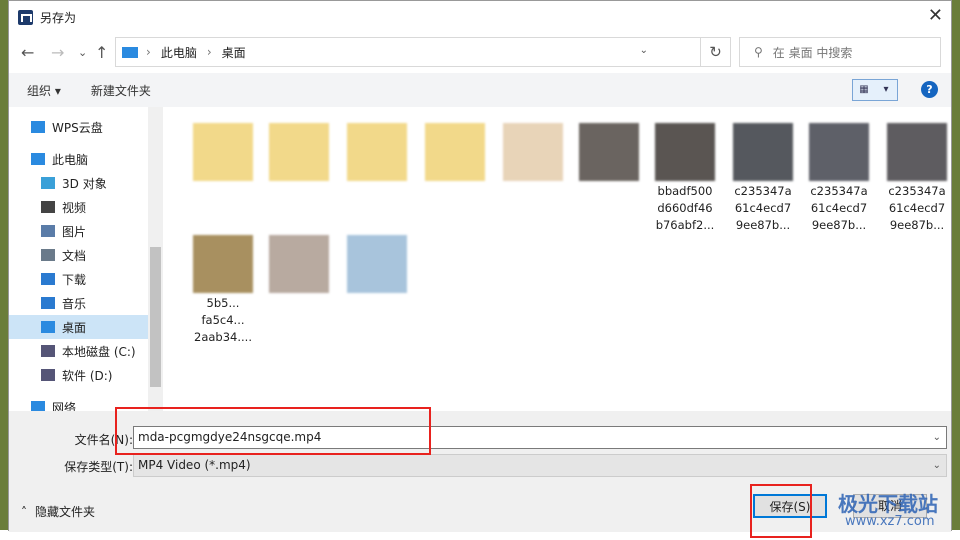 Image resolution: width=960 pixels, height=540 pixels. Describe the element at coordinates (716, 52) in the screenshot. I see `refresh-button: ↻` at that location.